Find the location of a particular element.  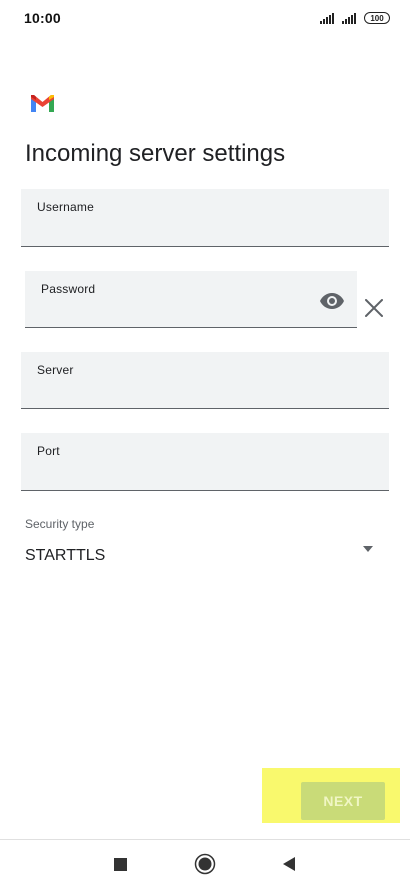

password-field: Password is located at coordinates (191, 299).